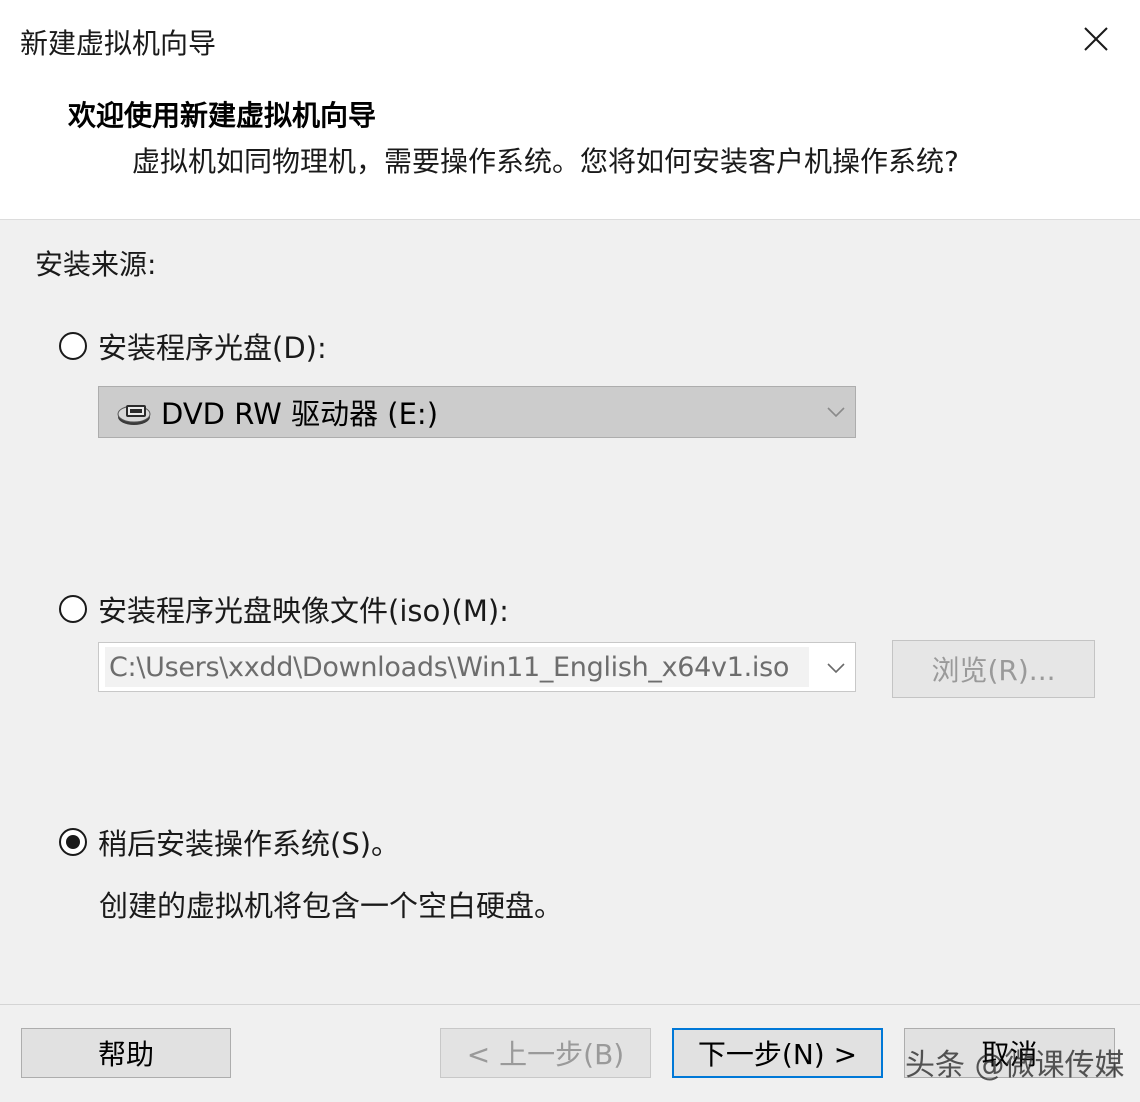 Image resolution: width=1140 pixels, height=1102 pixels. I want to click on radio-iso-indicator, so click(73, 609).